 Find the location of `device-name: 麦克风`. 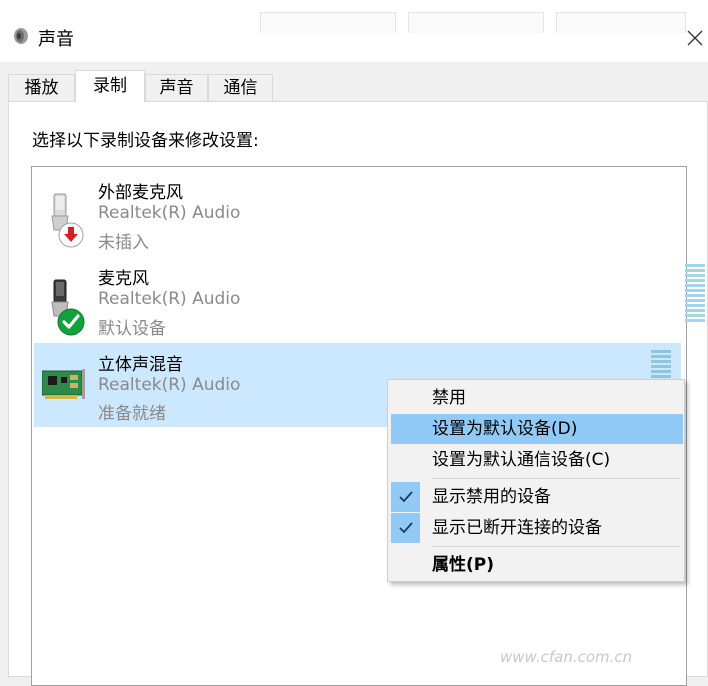

device-name: 麦克风 is located at coordinates (123, 279).